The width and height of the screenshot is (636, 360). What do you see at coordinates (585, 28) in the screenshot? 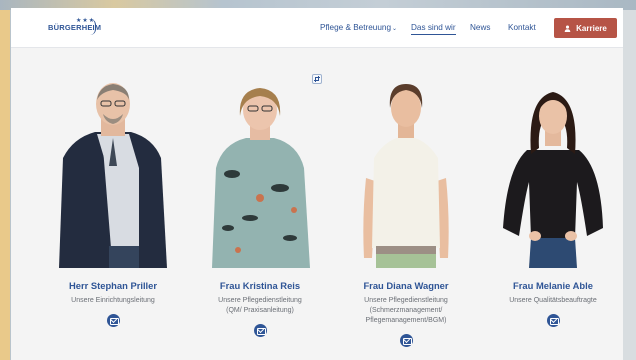
I see `career-button: Karriere` at bounding box center [585, 28].